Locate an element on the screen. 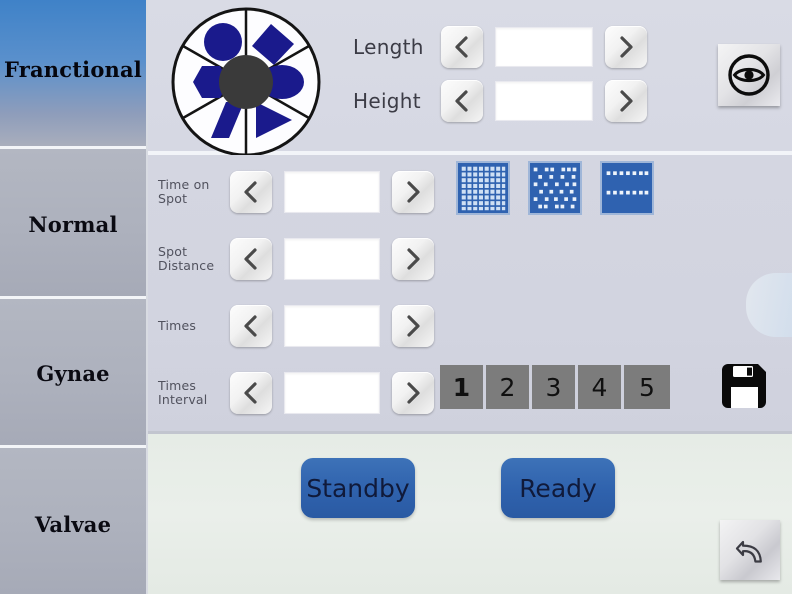 The width and height of the screenshot is (792, 594). pattern-scattered-icon is located at coordinates (555, 188).